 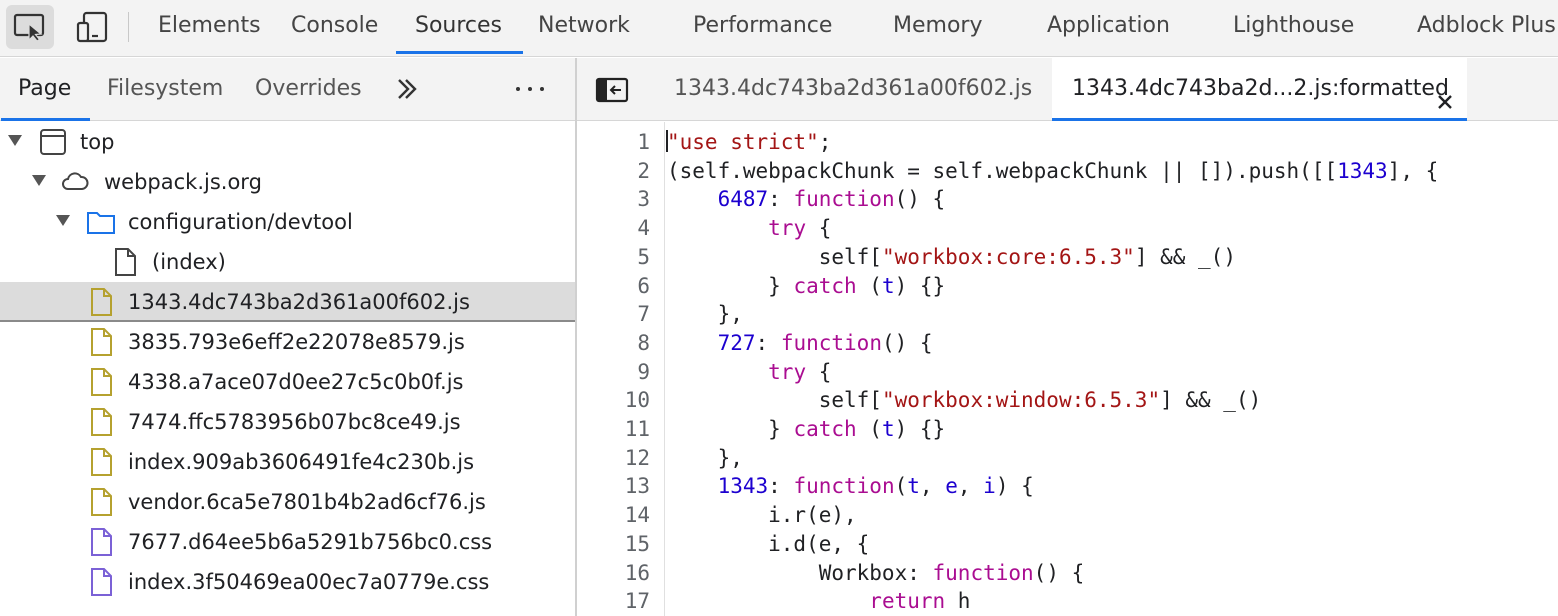 I want to click on code-line: 1 "use strict";, so click(x=1067, y=142).